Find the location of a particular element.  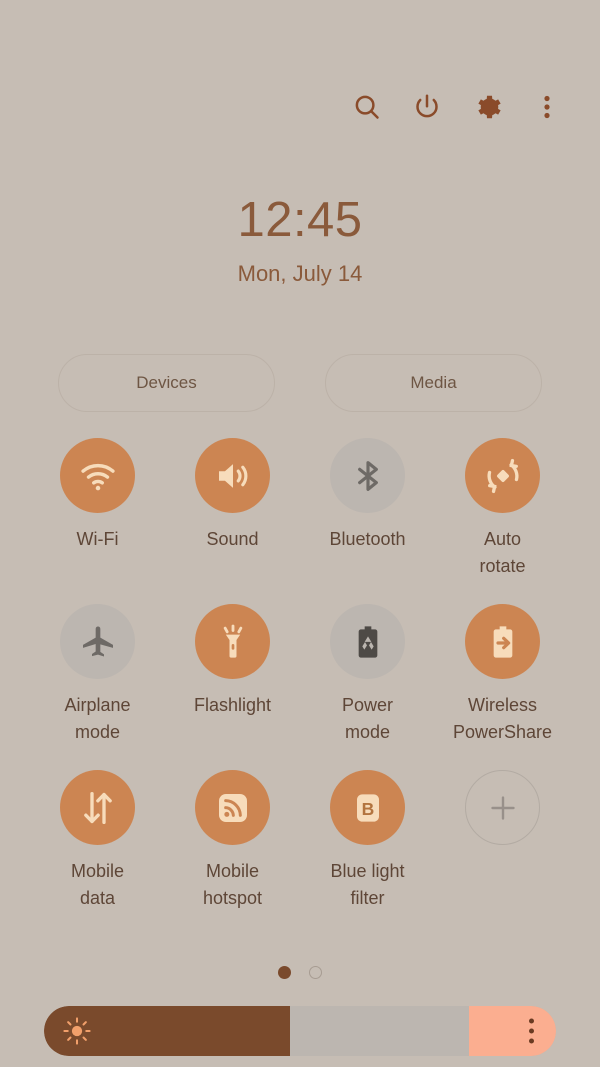

settings-gear-icon is located at coordinates (487, 107).